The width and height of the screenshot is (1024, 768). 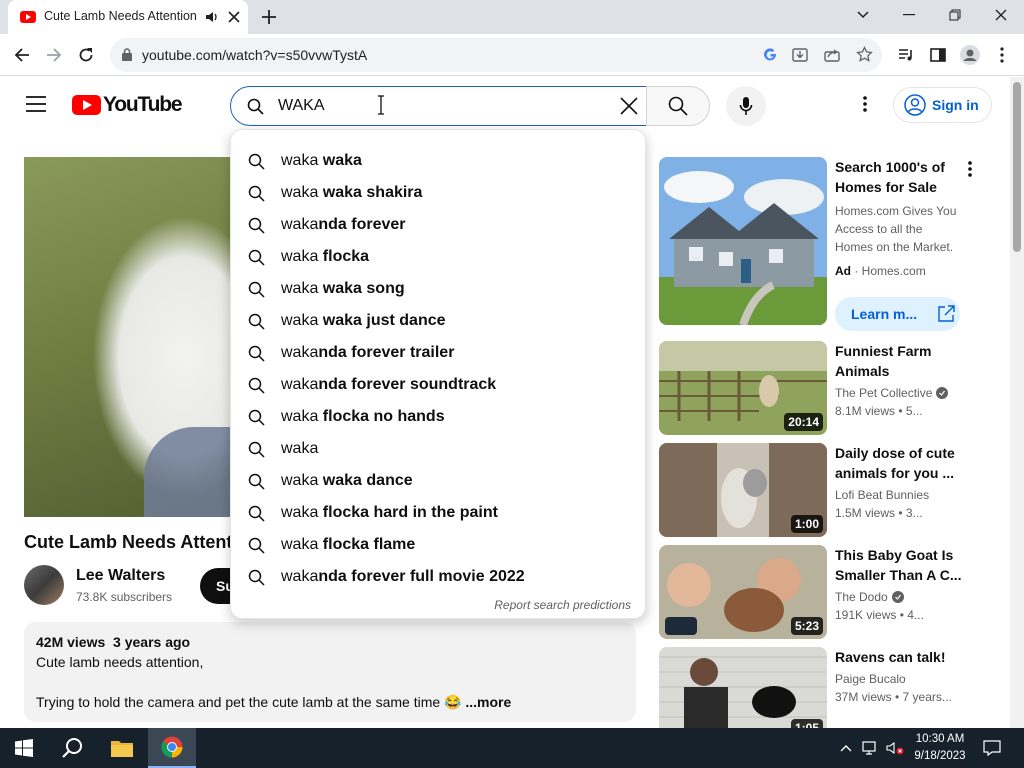 I want to click on share-icon, so click(x=832, y=55).